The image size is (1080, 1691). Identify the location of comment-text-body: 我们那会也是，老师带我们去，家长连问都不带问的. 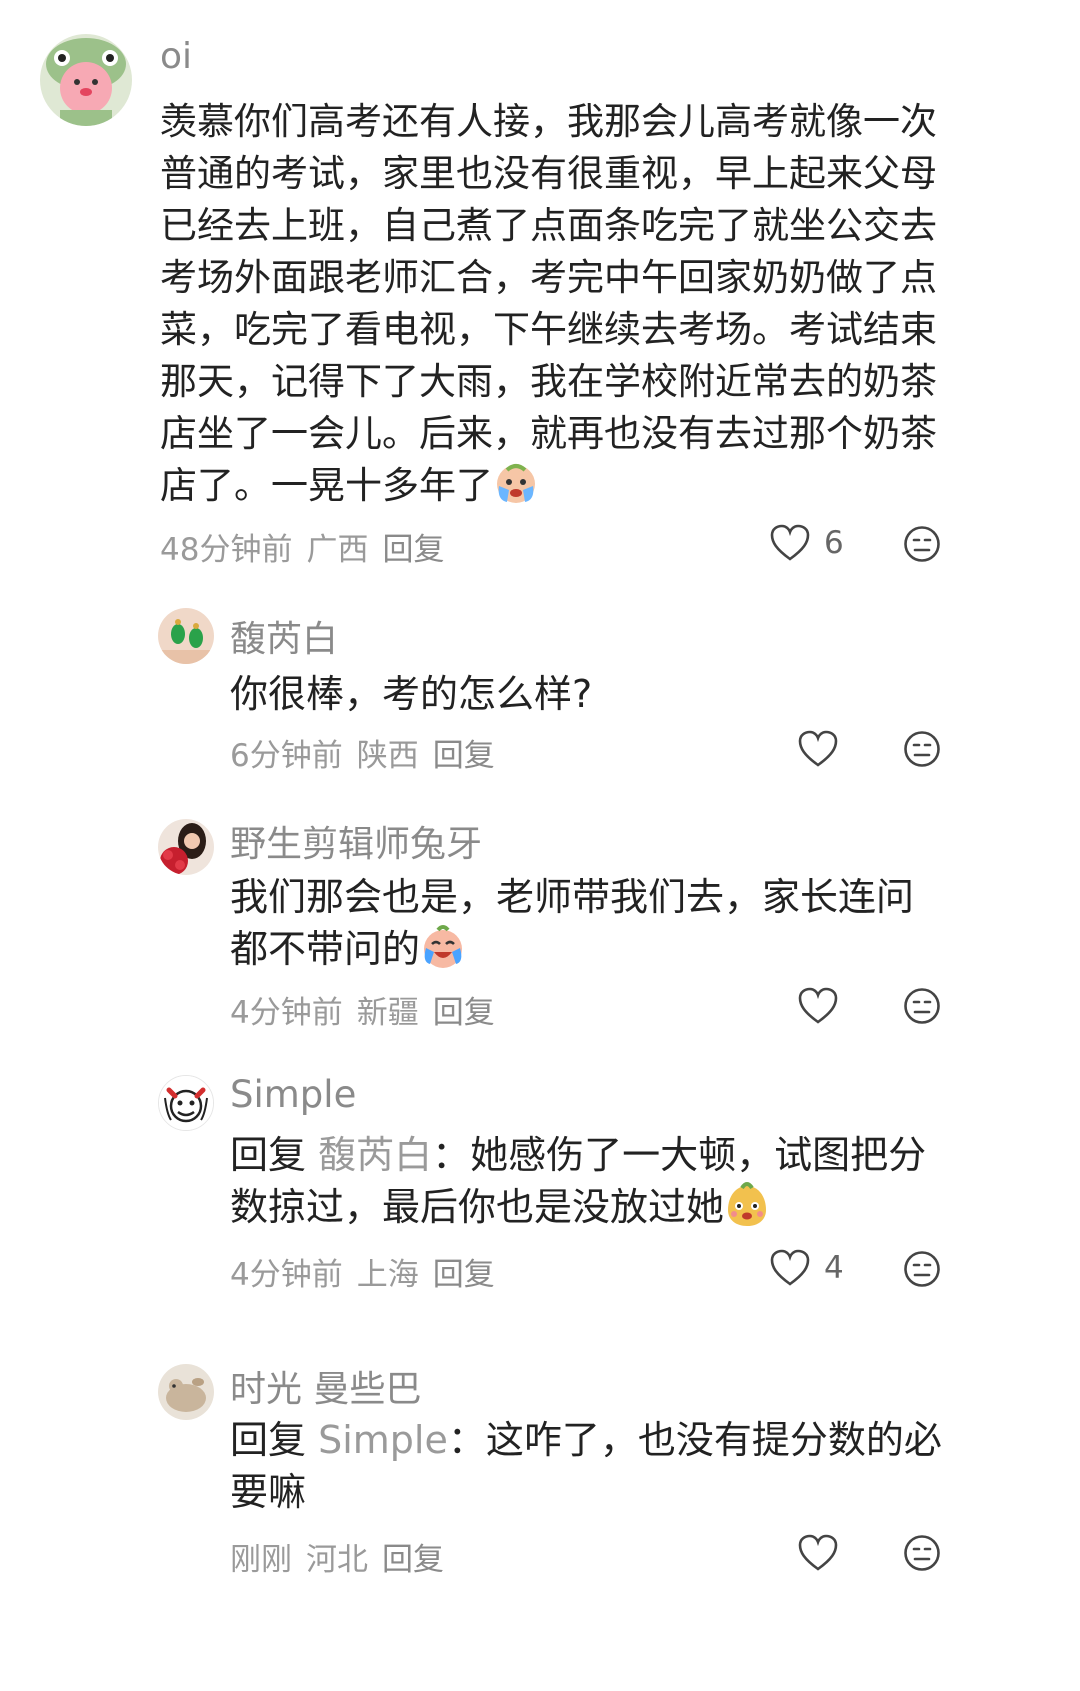
(572, 923).